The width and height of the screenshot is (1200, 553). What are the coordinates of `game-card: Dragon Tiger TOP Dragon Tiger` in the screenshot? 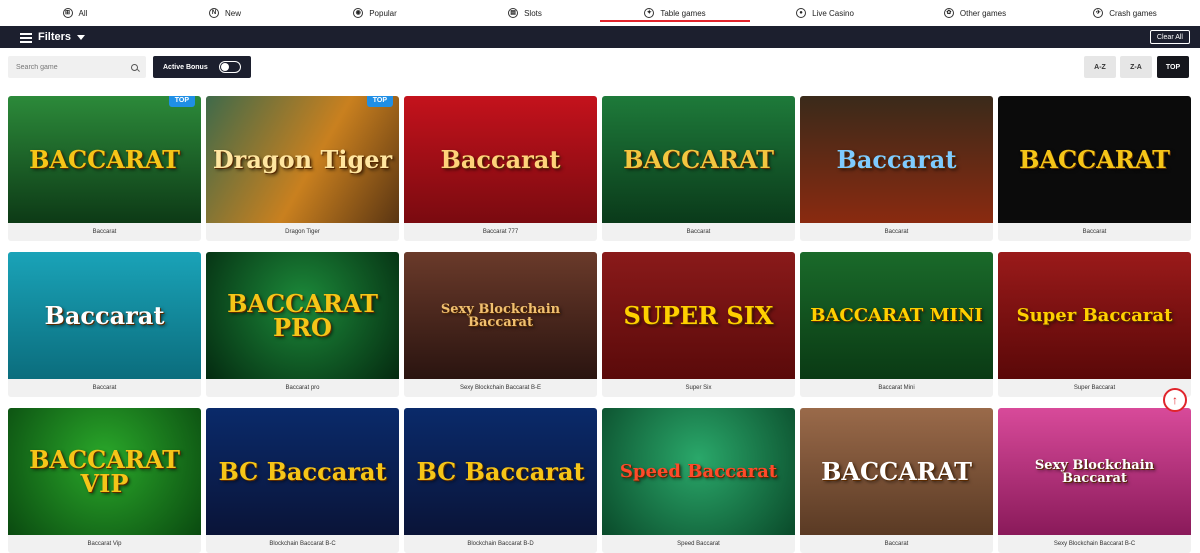 It's located at (302, 168).